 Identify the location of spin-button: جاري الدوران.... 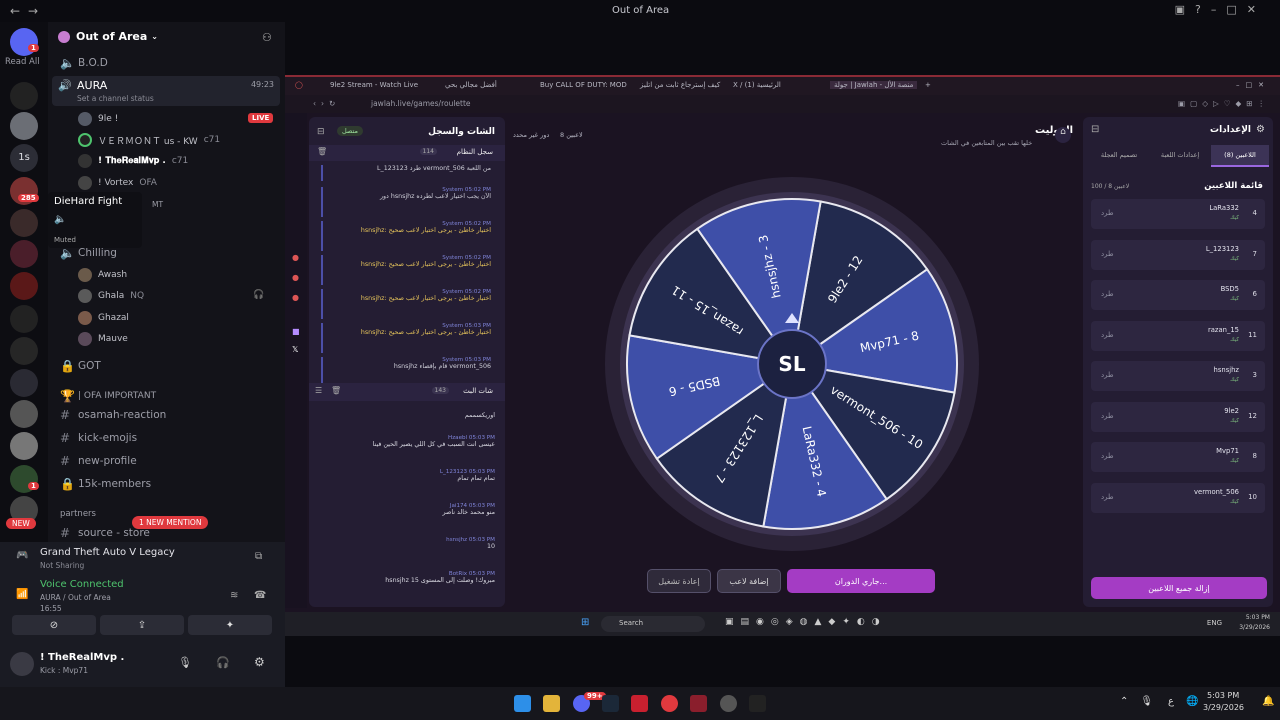
(861, 581).